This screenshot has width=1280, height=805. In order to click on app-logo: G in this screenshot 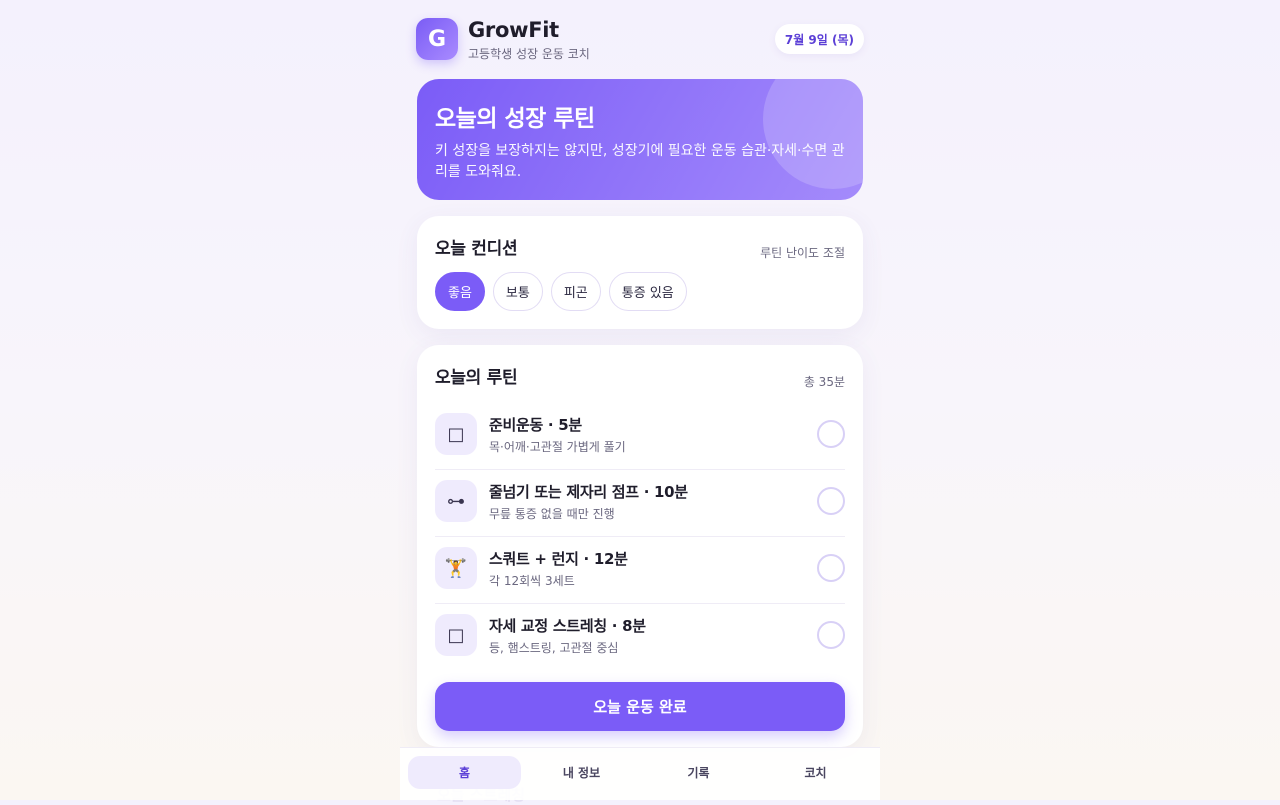, I will do `click(437, 39)`.